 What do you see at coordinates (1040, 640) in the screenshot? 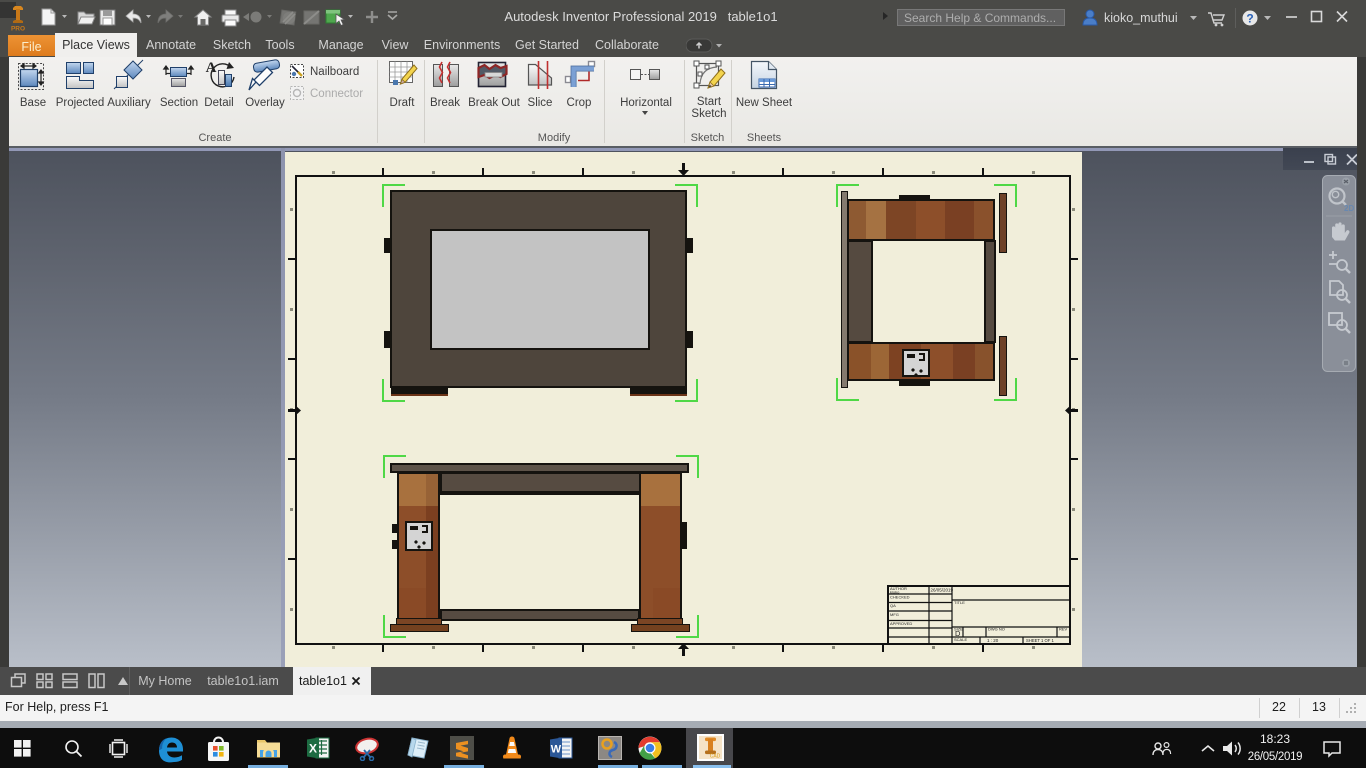
I see `svg-text: SHEET 1 OF 1` at bounding box center [1040, 640].